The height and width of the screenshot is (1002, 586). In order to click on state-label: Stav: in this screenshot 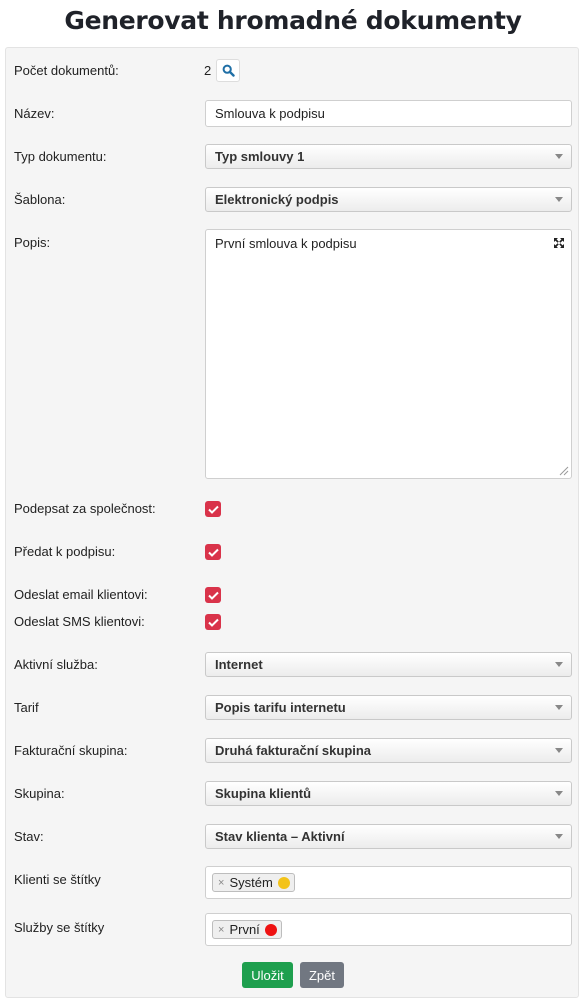, I will do `click(29, 836)`.